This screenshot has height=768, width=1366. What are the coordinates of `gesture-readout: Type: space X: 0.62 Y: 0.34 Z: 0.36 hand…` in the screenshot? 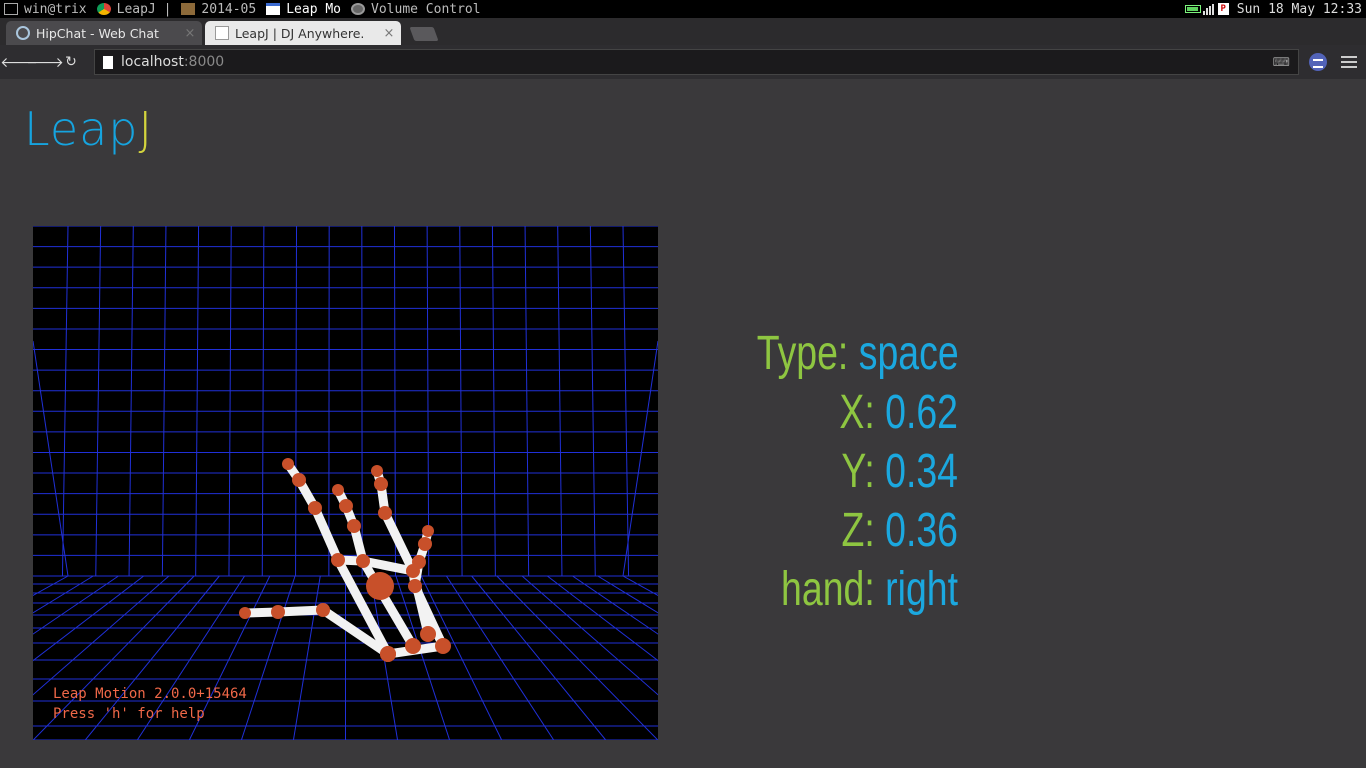 It's located at (857, 471).